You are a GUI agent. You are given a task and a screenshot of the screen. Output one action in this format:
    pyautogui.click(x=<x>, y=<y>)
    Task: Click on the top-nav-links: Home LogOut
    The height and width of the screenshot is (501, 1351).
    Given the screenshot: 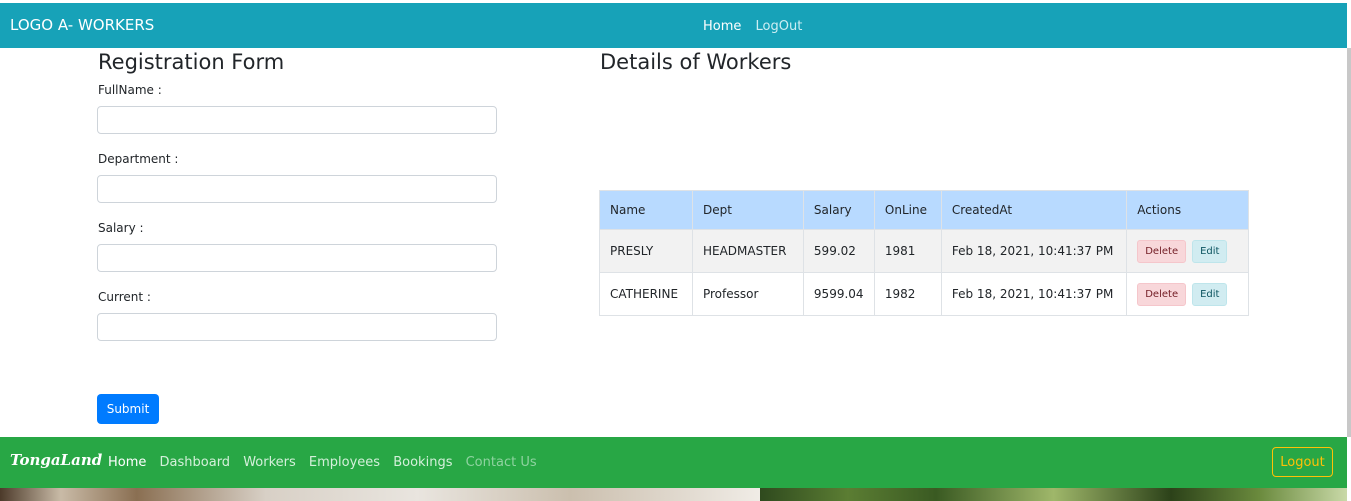 What is the action you would take?
    pyautogui.click(x=757, y=26)
    